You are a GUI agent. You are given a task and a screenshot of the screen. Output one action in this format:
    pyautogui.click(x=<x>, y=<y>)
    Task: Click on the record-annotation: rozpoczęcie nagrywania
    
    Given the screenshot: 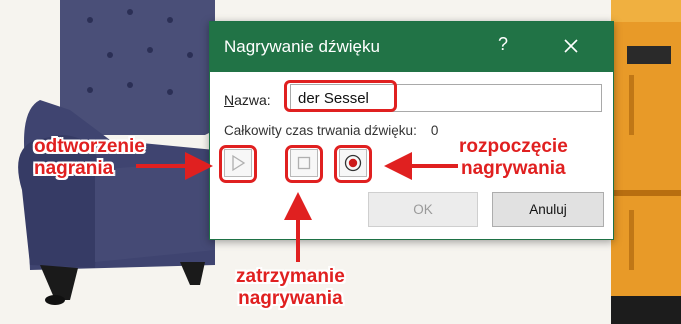 What is the action you would take?
    pyautogui.click(x=513, y=158)
    